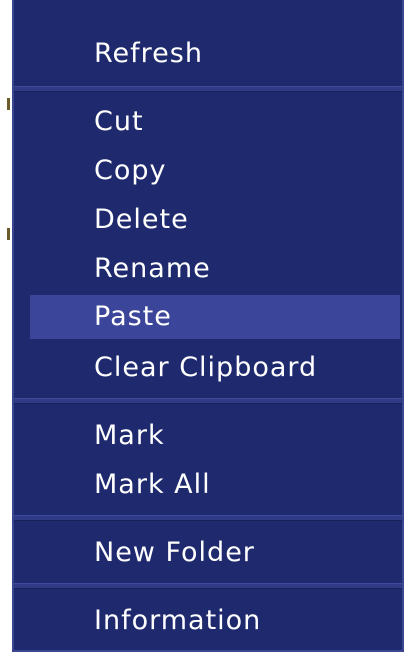  I want to click on menu-item-new-folder: New Folder, so click(215, 553).